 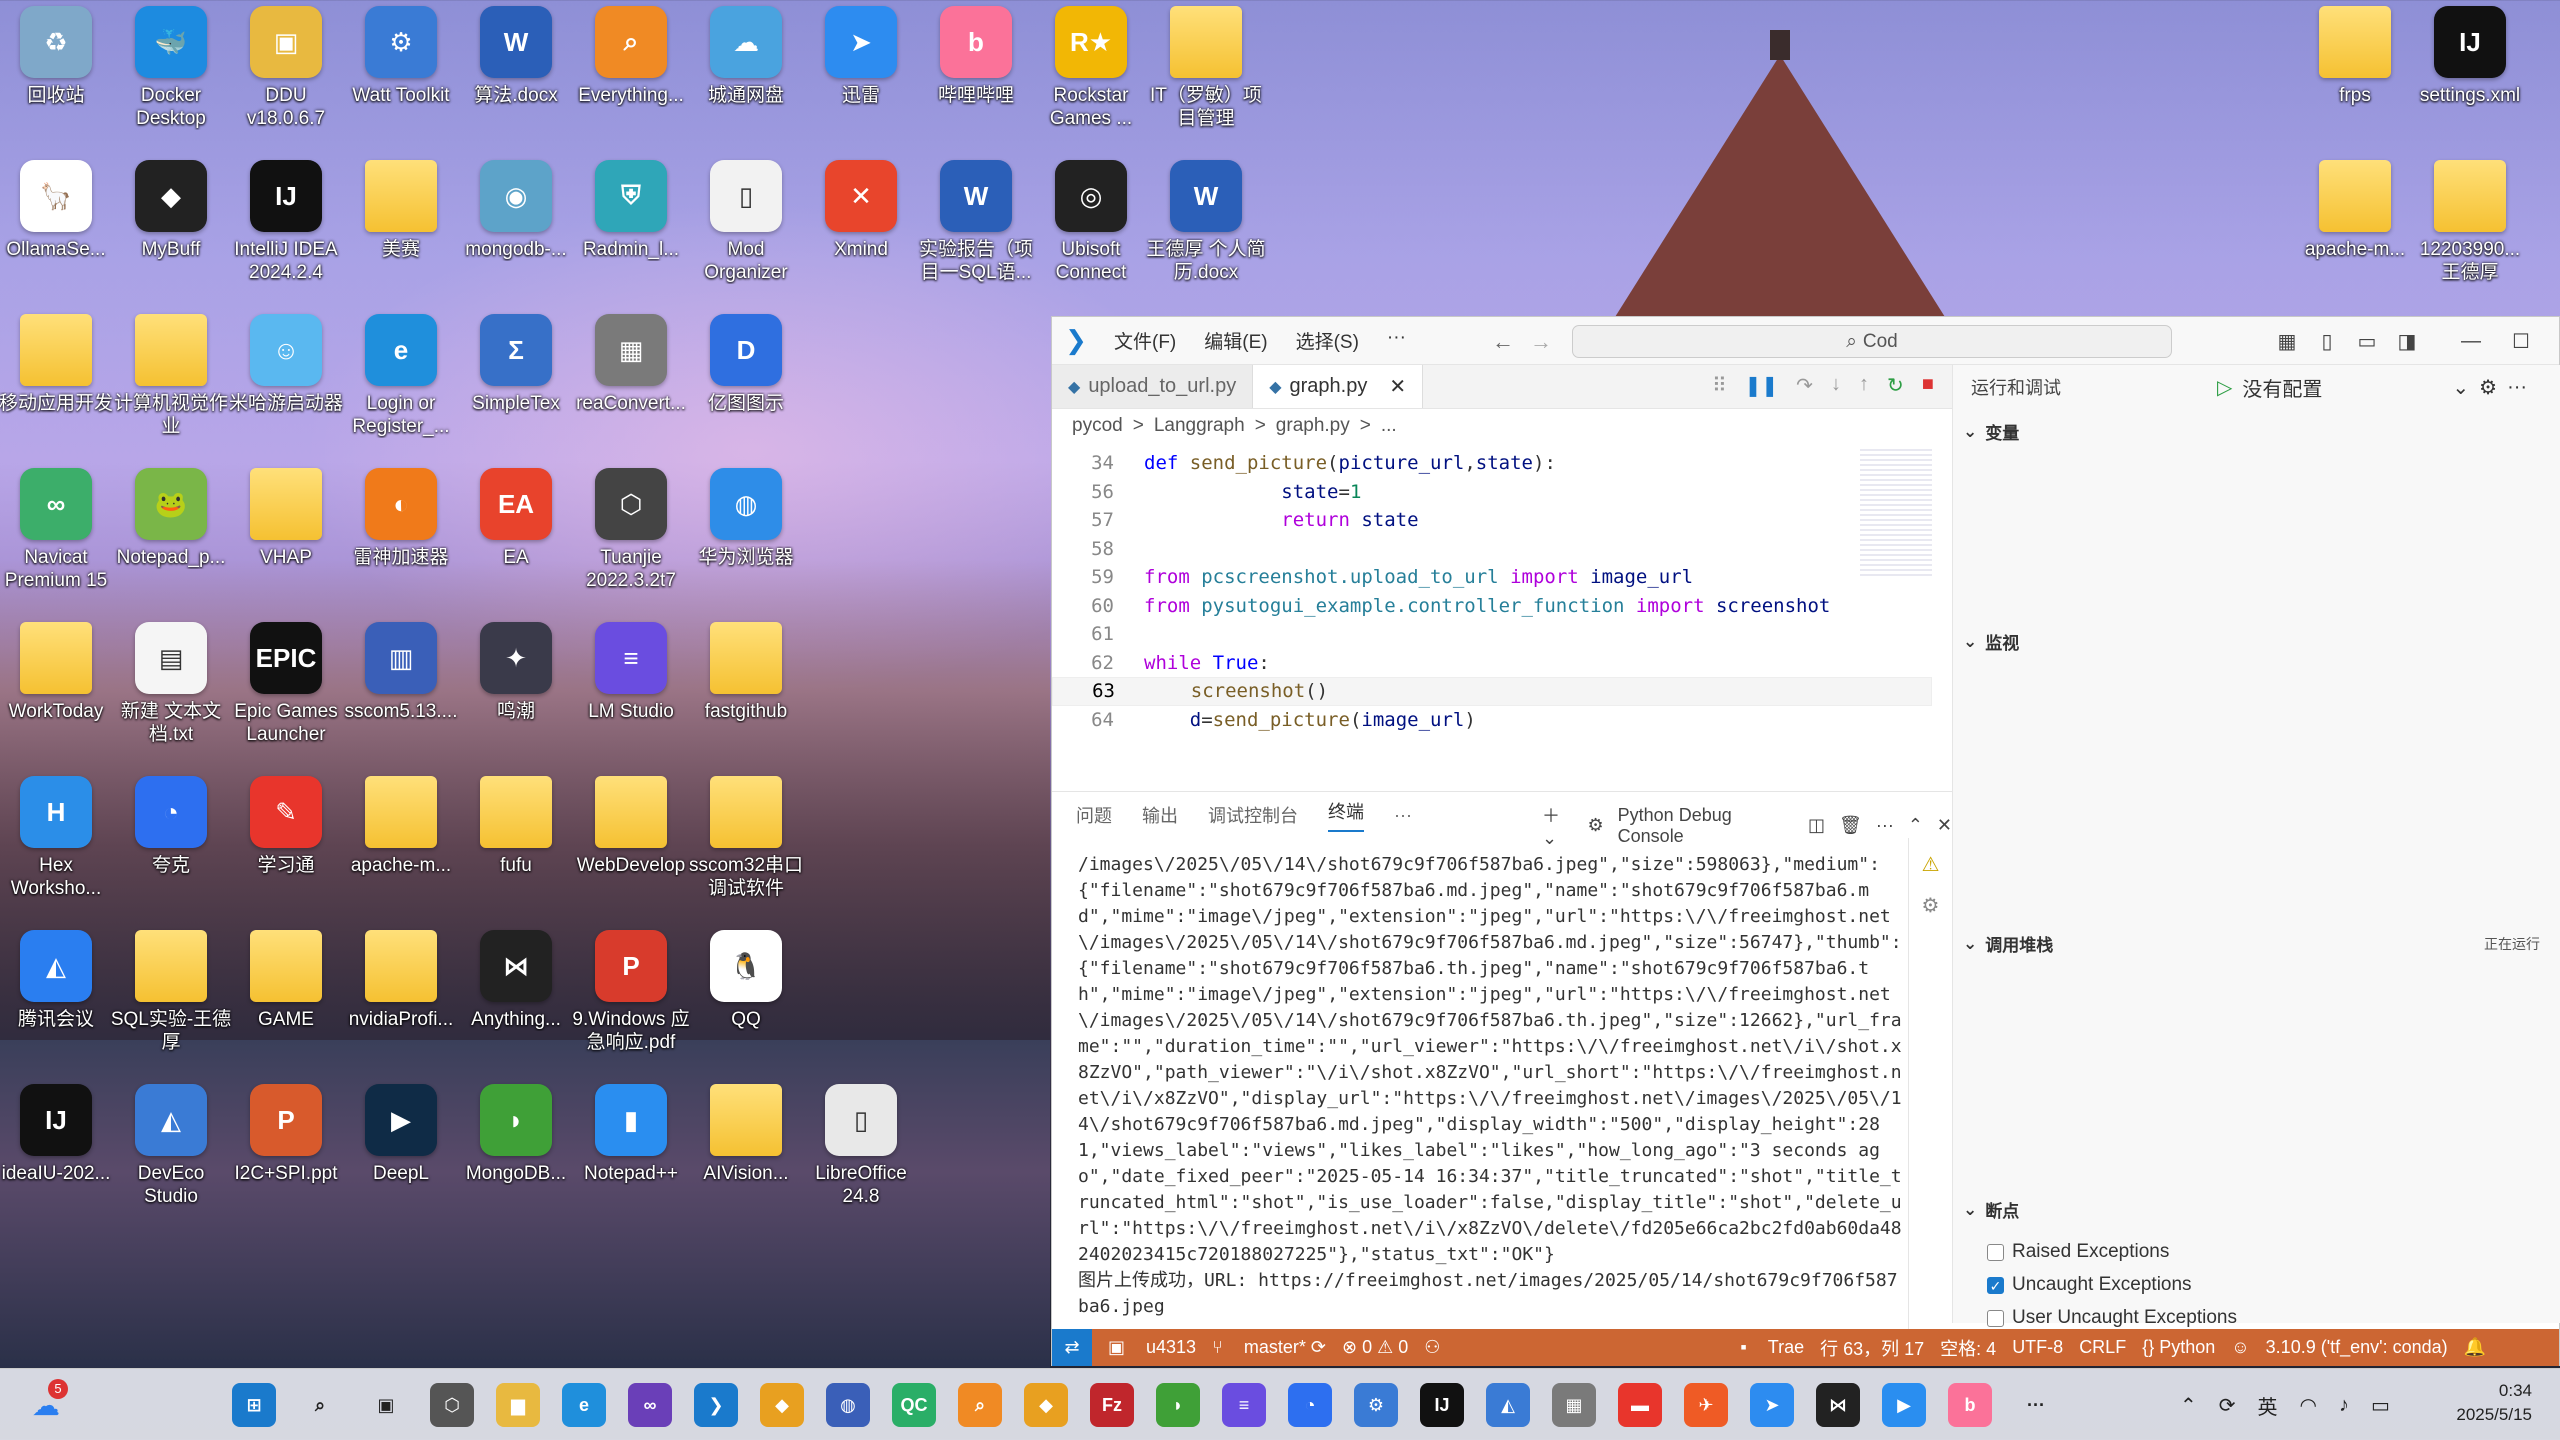 What do you see at coordinates (516, 383) in the screenshot?
I see `desktop-icon: Σ SimpleTex` at bounding box center [516, 383].